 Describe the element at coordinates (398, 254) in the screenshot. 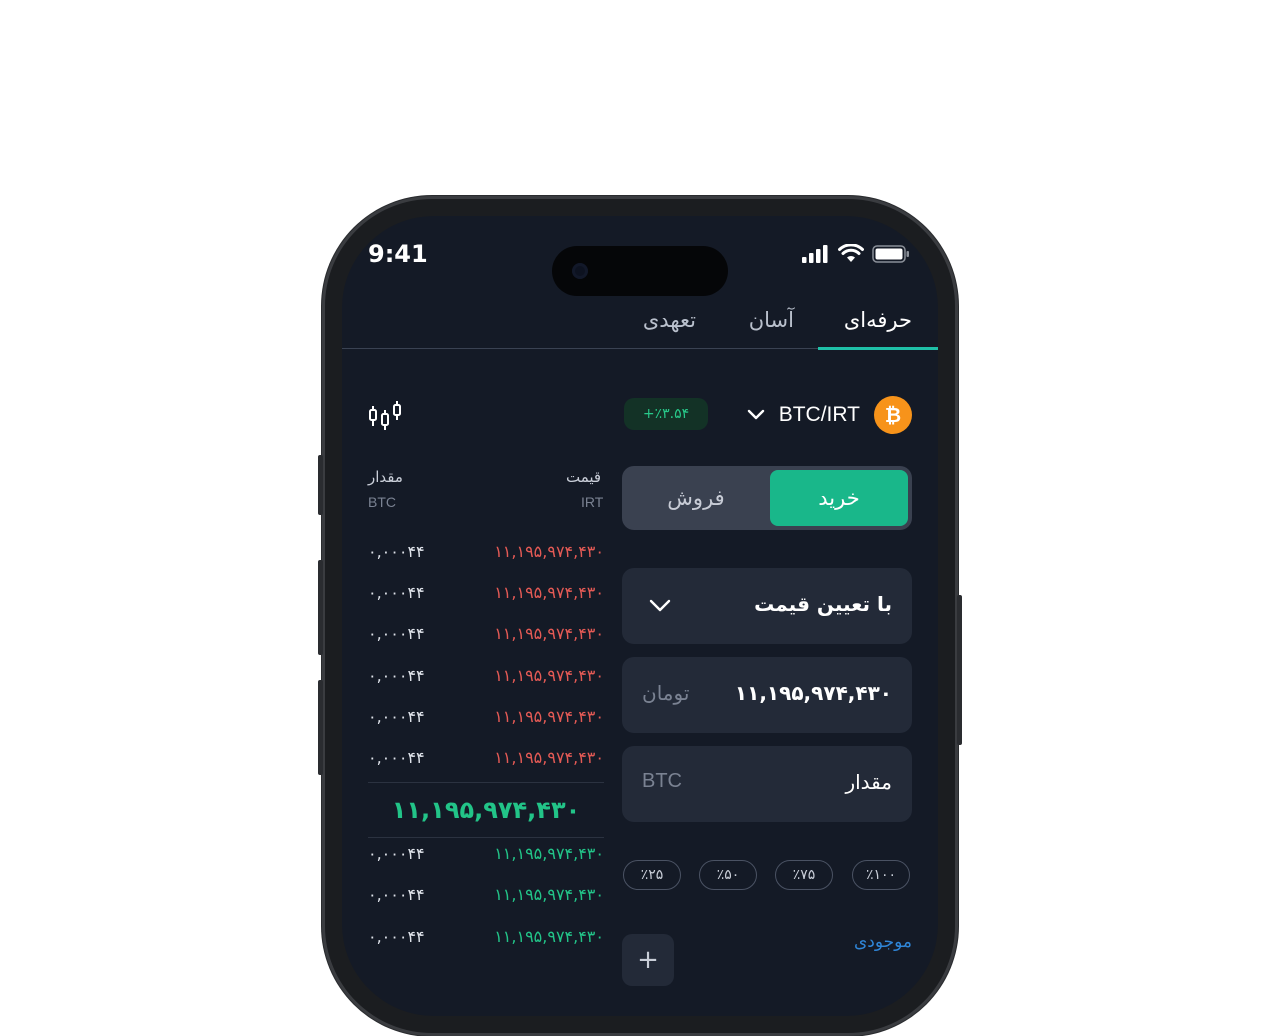

I see `status-time: 9:41` at that location.